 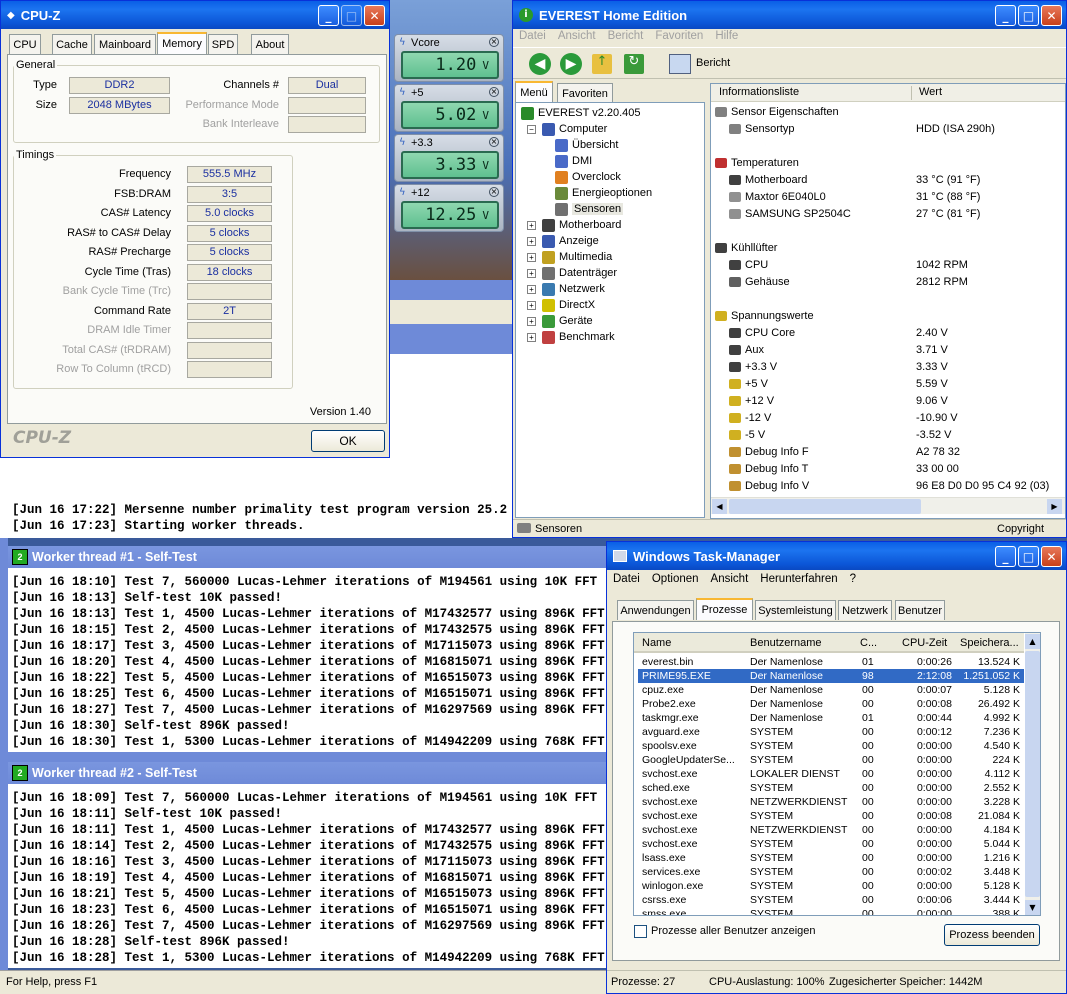 What do you see at coordinates (569, 257) in the screenshot?
I see `tree-item: + Multimedia` at bounding box center [569, 257].